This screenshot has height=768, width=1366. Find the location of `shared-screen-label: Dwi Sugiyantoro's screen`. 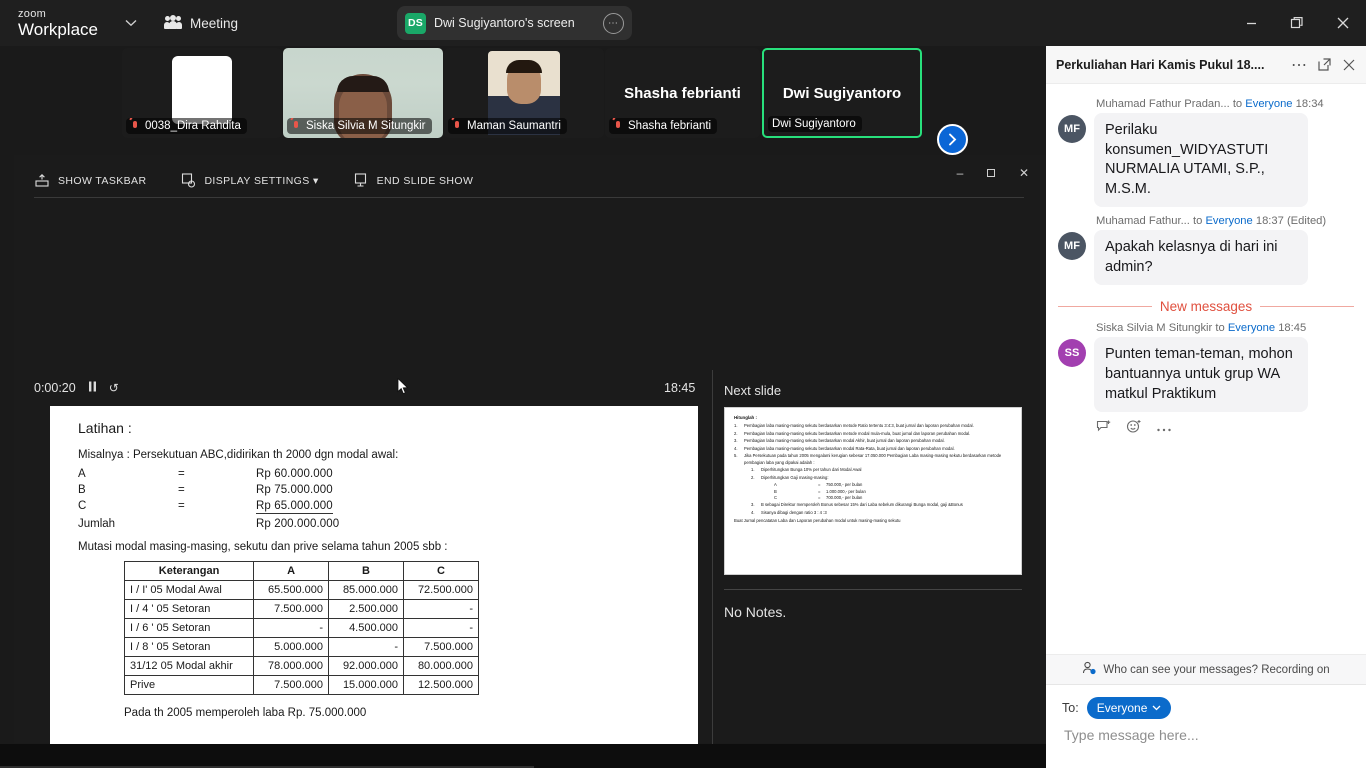

shared-screen-label: Dwi Sugiyantoro's screen is located at coordinates (504, 23).